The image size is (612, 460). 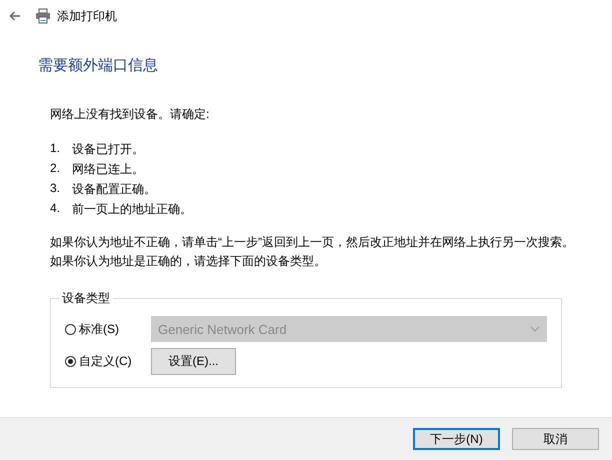 I want to click on radio-button, so click(x=70, y=361).